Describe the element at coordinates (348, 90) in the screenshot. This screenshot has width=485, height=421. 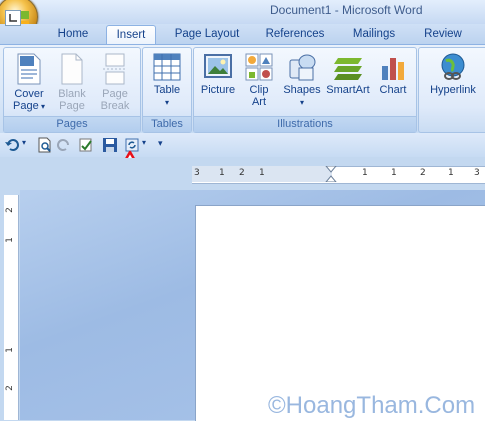
I see `smartart-label: SmartArt` at that location.